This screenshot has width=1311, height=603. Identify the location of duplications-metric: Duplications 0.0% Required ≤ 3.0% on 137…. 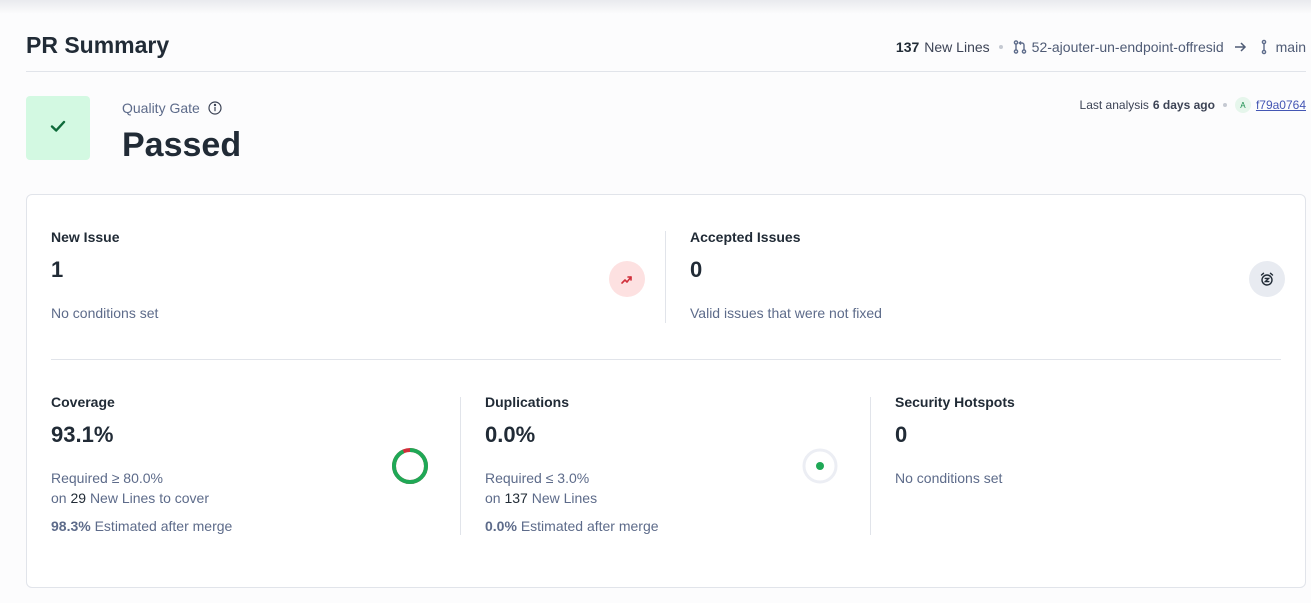
(665, 465).